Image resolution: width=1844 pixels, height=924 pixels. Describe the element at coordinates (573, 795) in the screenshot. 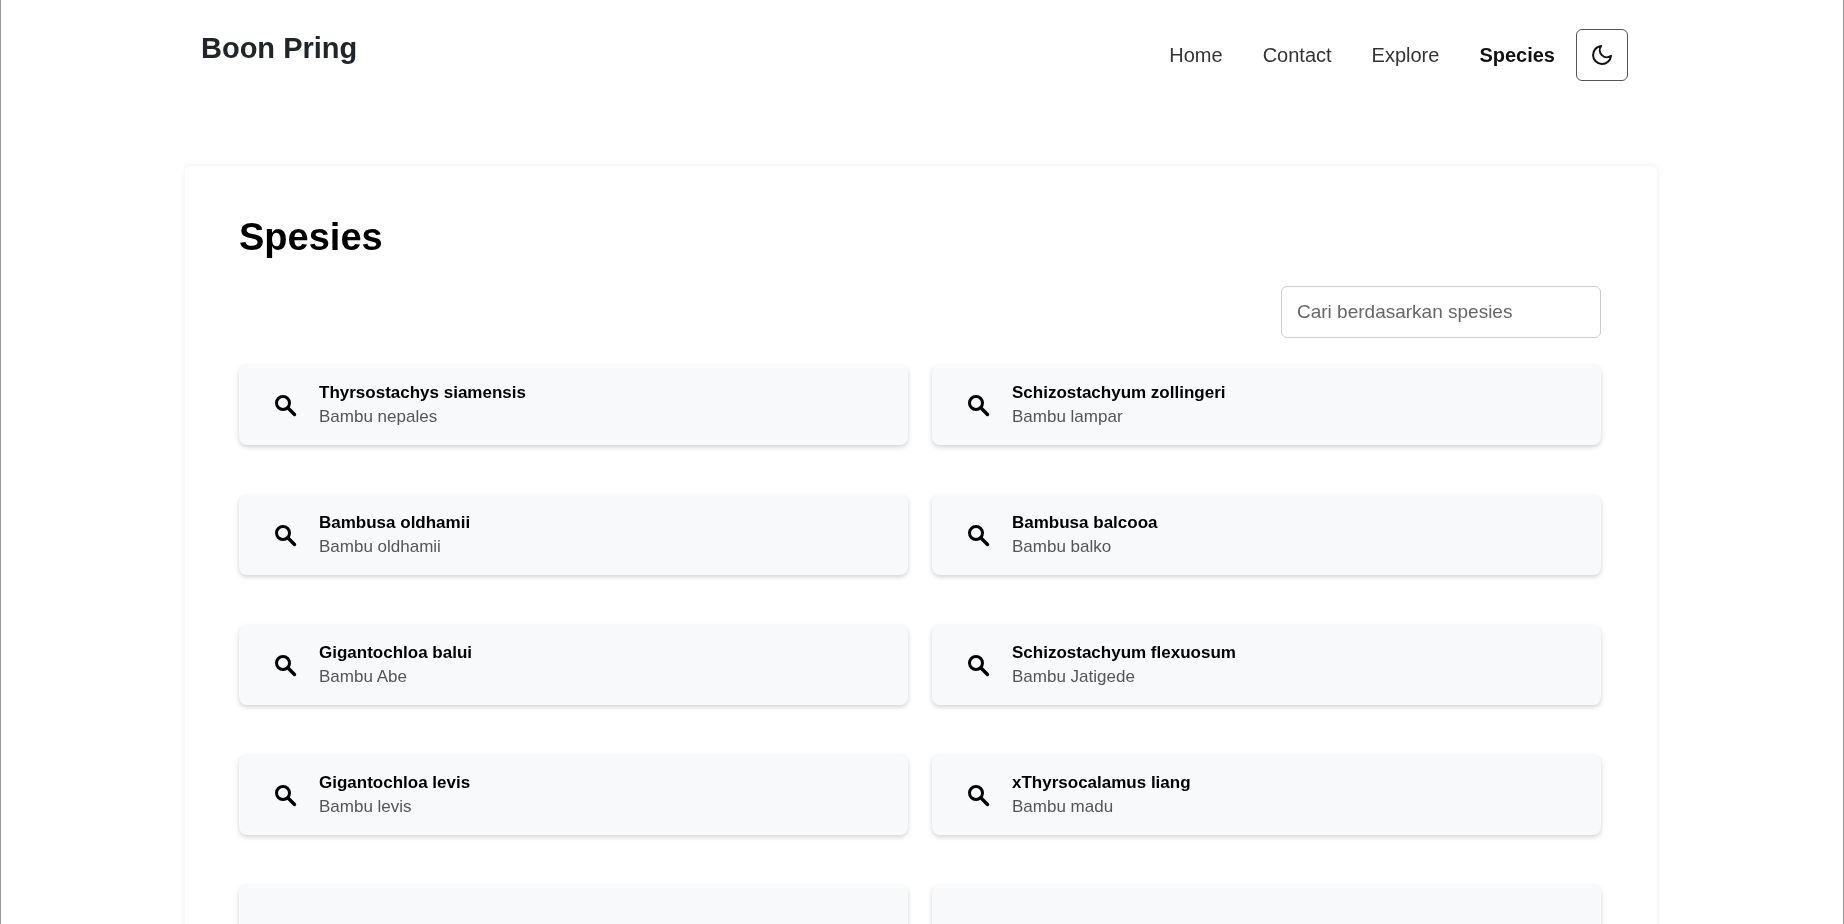

I see `species-card: Gigantochloa levis Bambu levis` at that location.